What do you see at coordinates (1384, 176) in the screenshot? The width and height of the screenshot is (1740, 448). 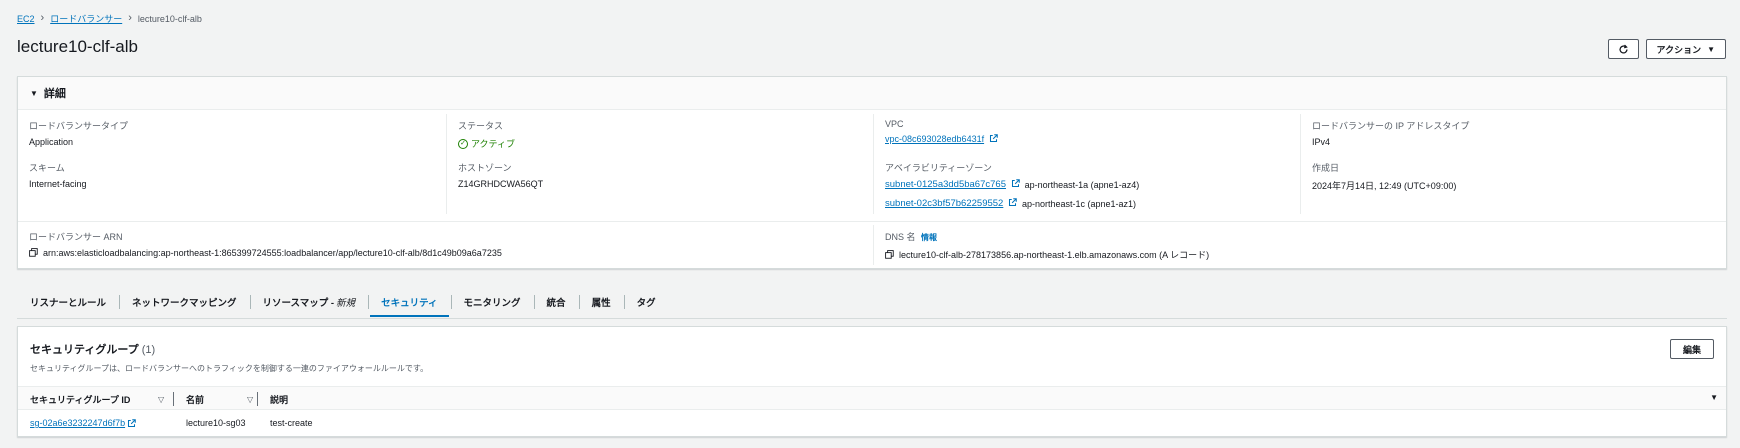 I see `created-field: 作成日 2024年7月14日, 12:49 (UTC+09:00)` at bounding box center [1384, 176].